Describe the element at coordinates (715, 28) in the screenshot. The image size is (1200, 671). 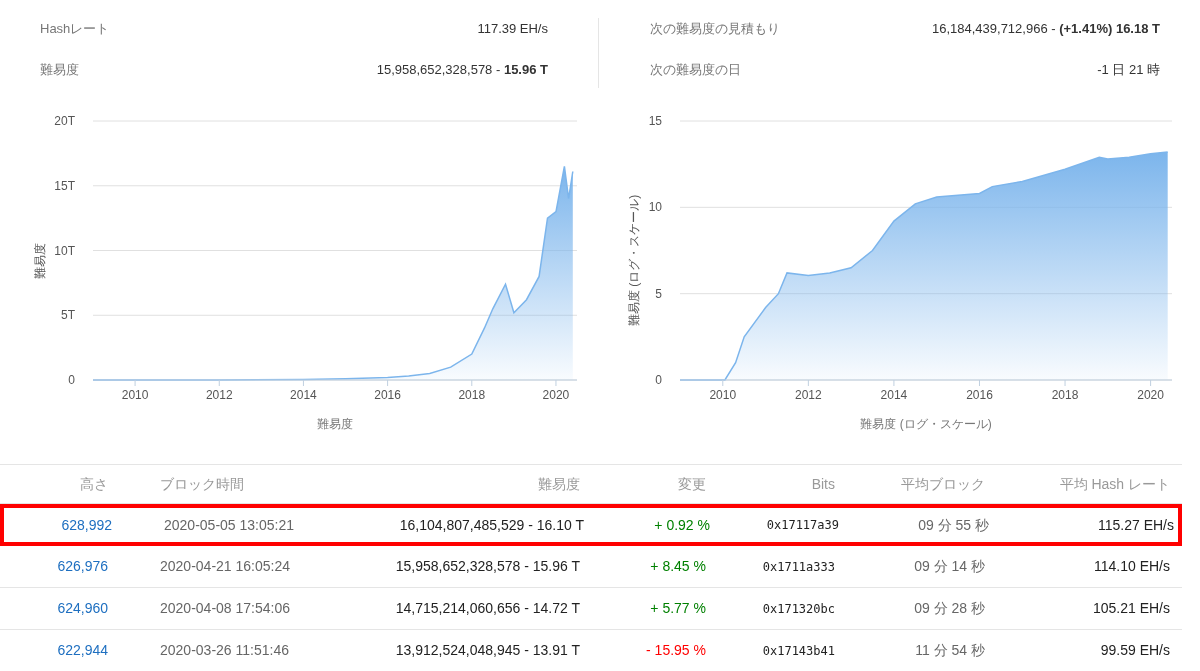
I see `stat-label: 次の難易度の見積もり` at that location.